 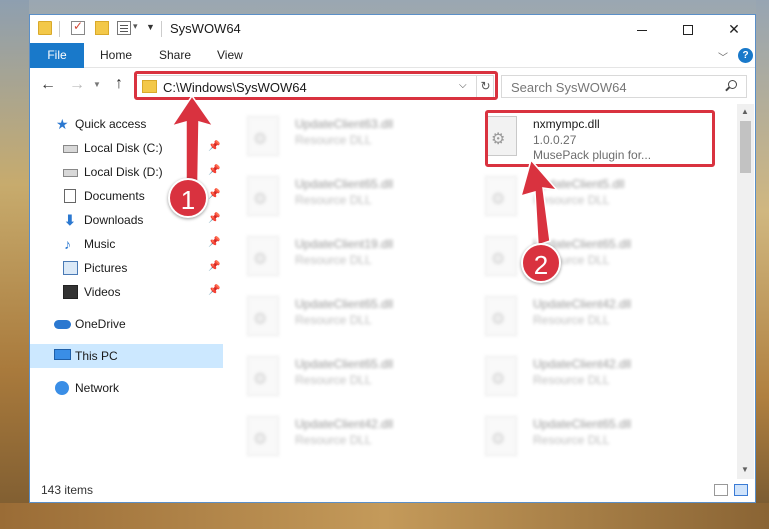 What do you see at coordinates (230, 55) in the screenshot?
I see `tab-view: View` at bounding box center [230, 55].